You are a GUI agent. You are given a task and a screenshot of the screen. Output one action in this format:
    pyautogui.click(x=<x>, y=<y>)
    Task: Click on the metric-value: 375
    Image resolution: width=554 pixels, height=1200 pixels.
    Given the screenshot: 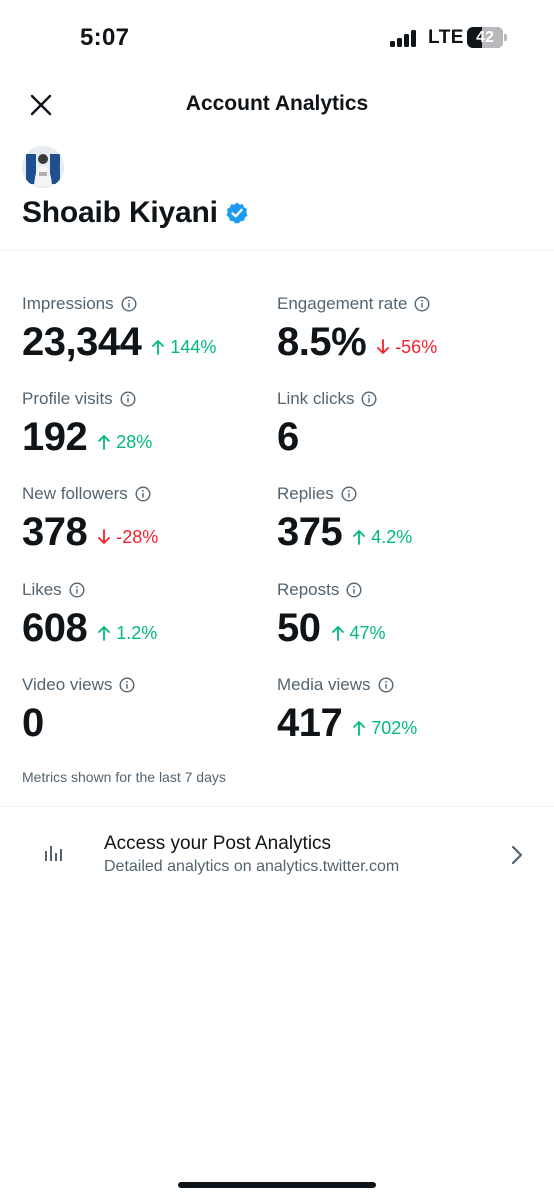 What is the action you would take?
    pyautogui.click(x=310, y=532)
    